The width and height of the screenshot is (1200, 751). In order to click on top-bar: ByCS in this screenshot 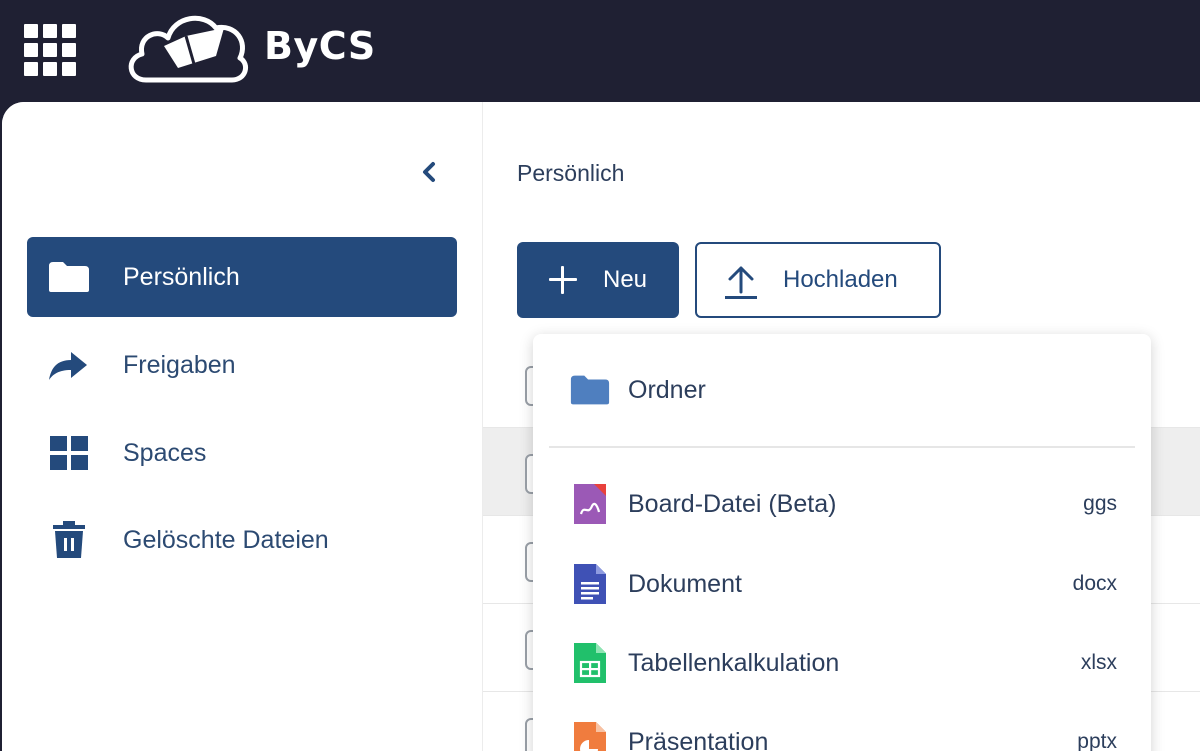, I will do `click(600, 51)`.